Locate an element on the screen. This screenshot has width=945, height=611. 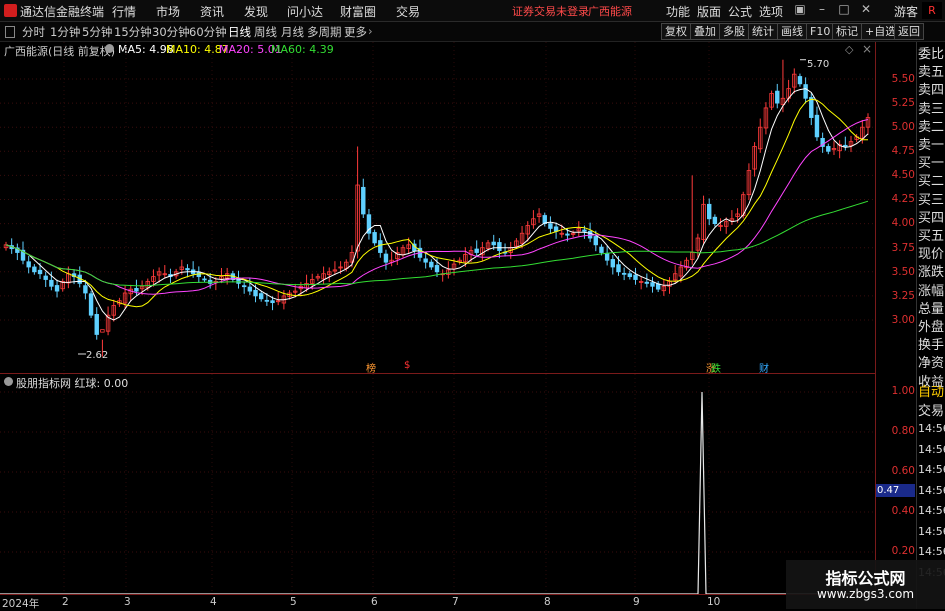
period-weekly: 周线 is located at coordinates (265, 32).